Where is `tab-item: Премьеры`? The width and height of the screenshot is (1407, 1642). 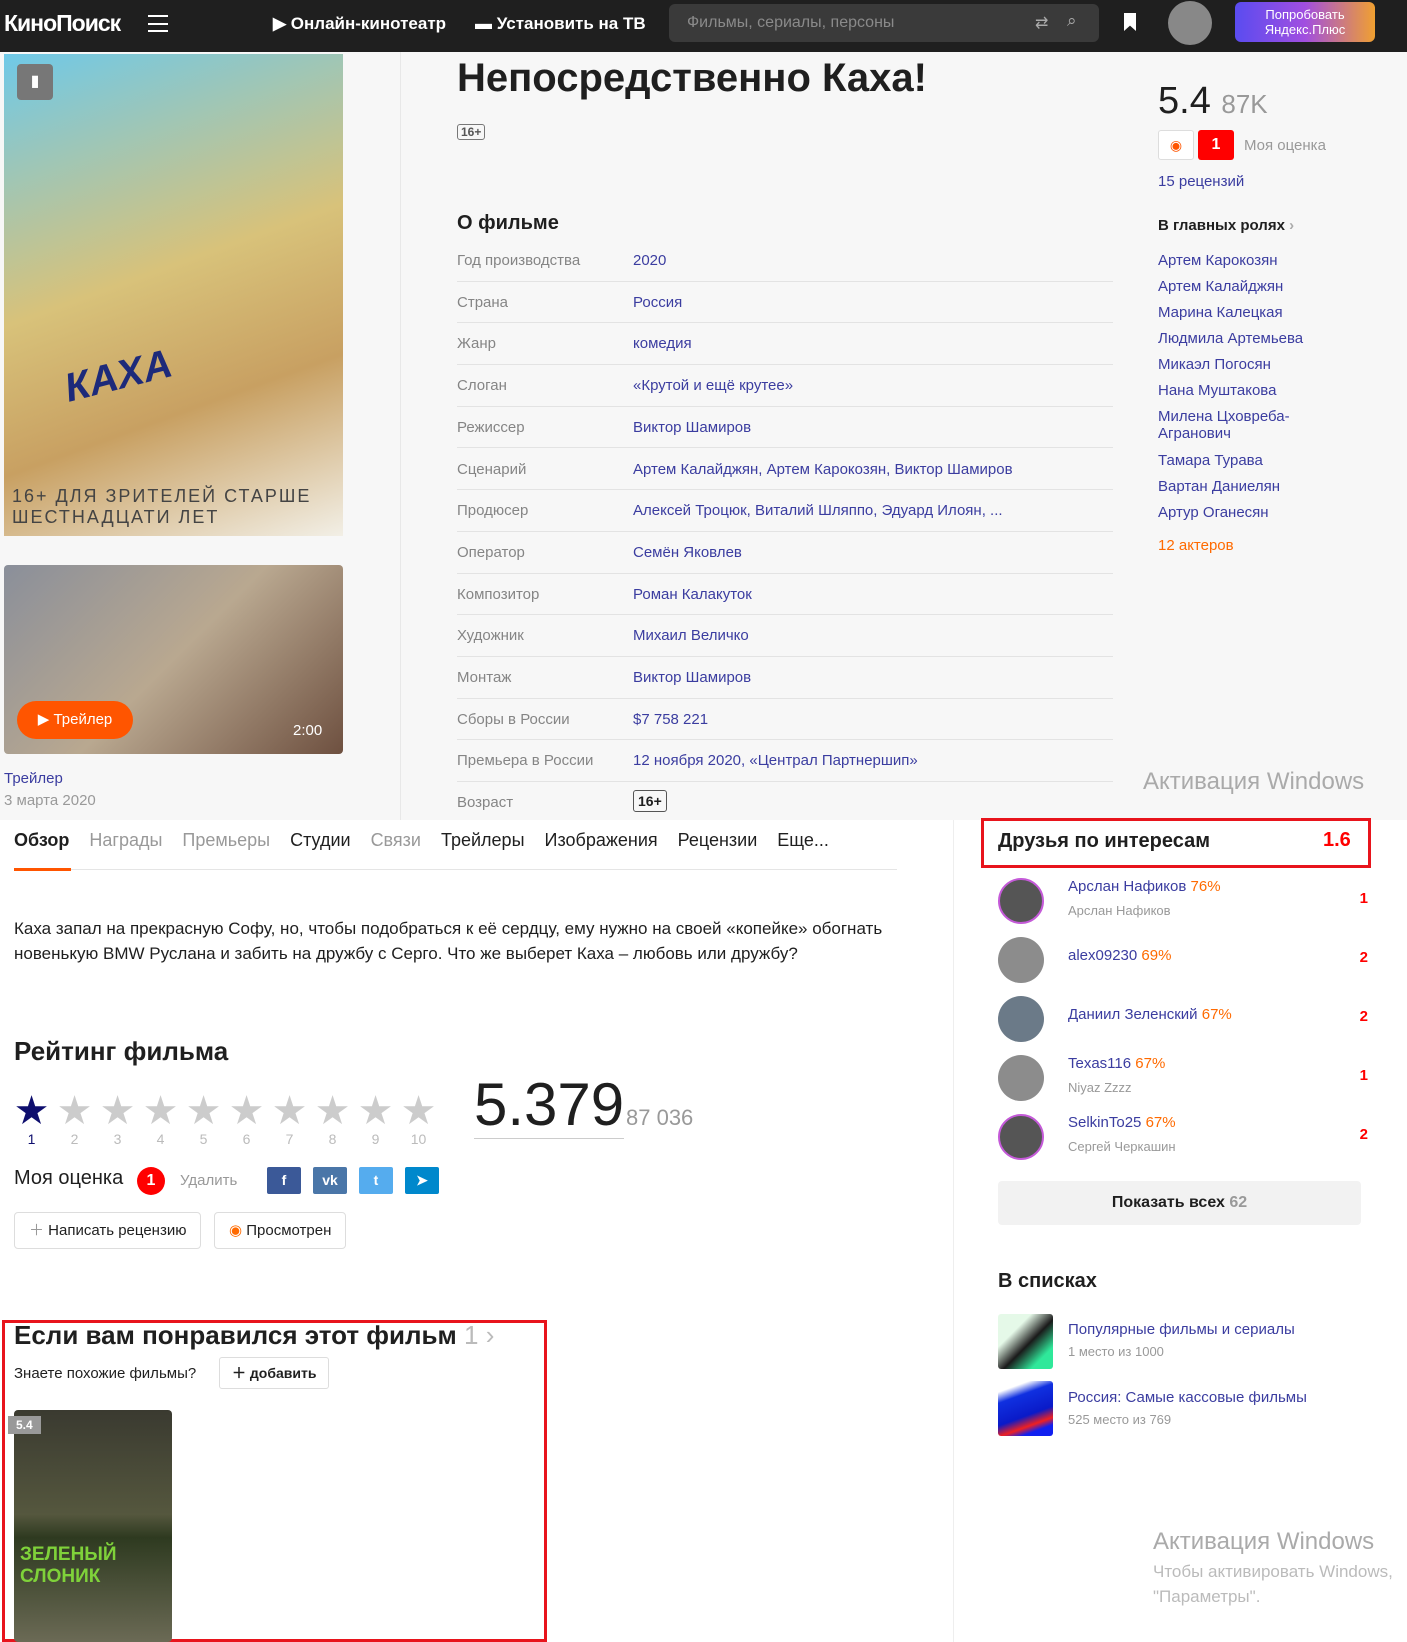 tab-item: Премьеры is located at coordinates (226, 840).